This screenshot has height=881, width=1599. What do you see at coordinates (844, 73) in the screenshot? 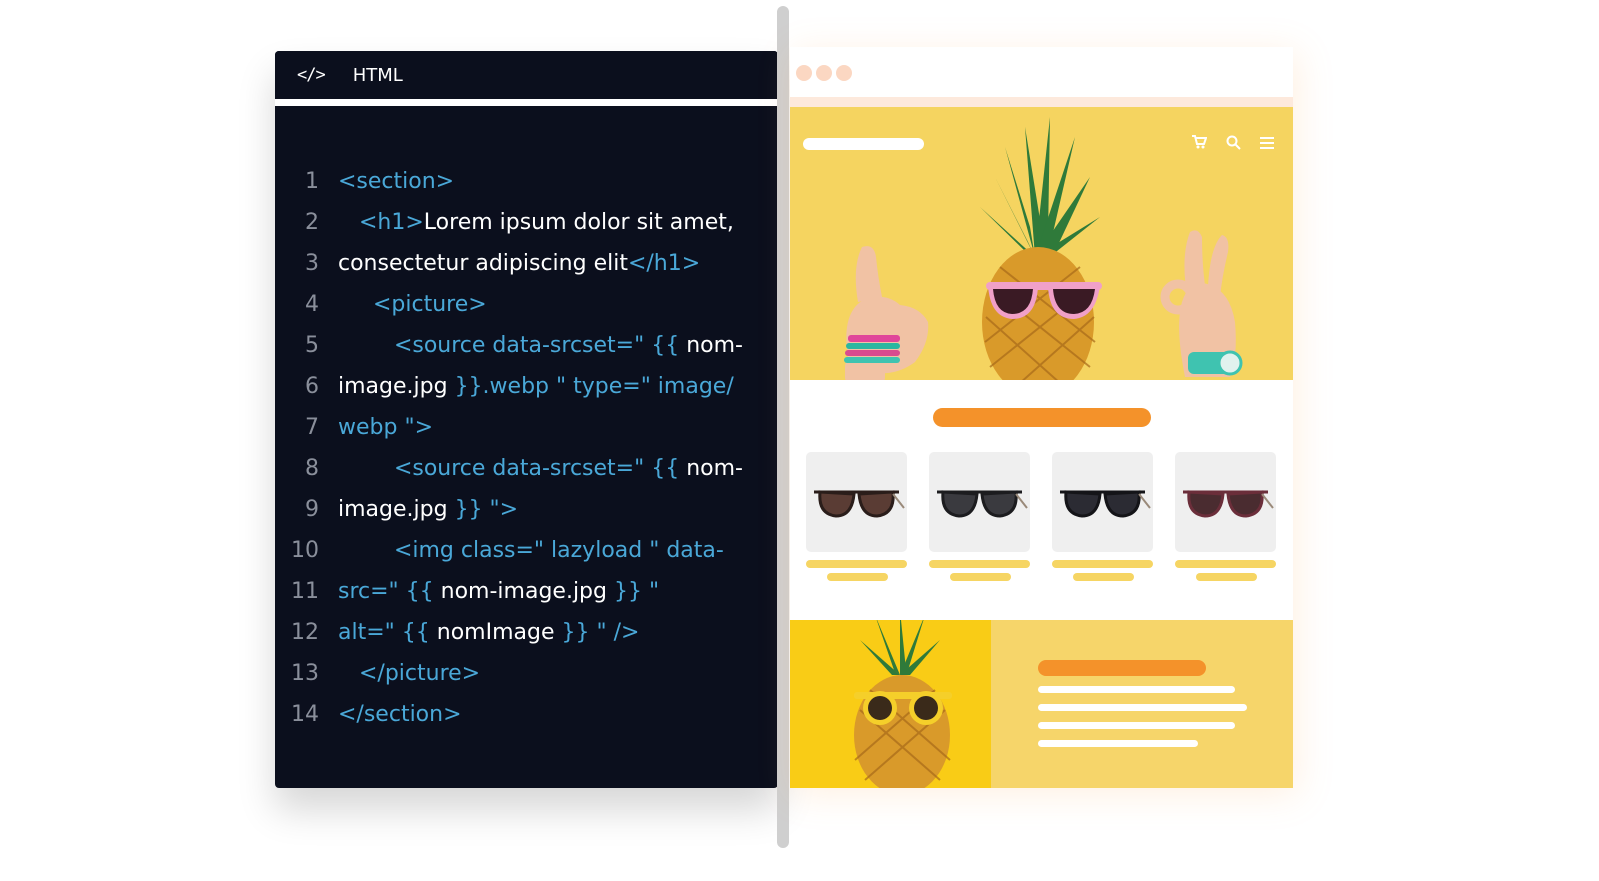
I see `window-dot-maximize` at bounding box center [844, 73].